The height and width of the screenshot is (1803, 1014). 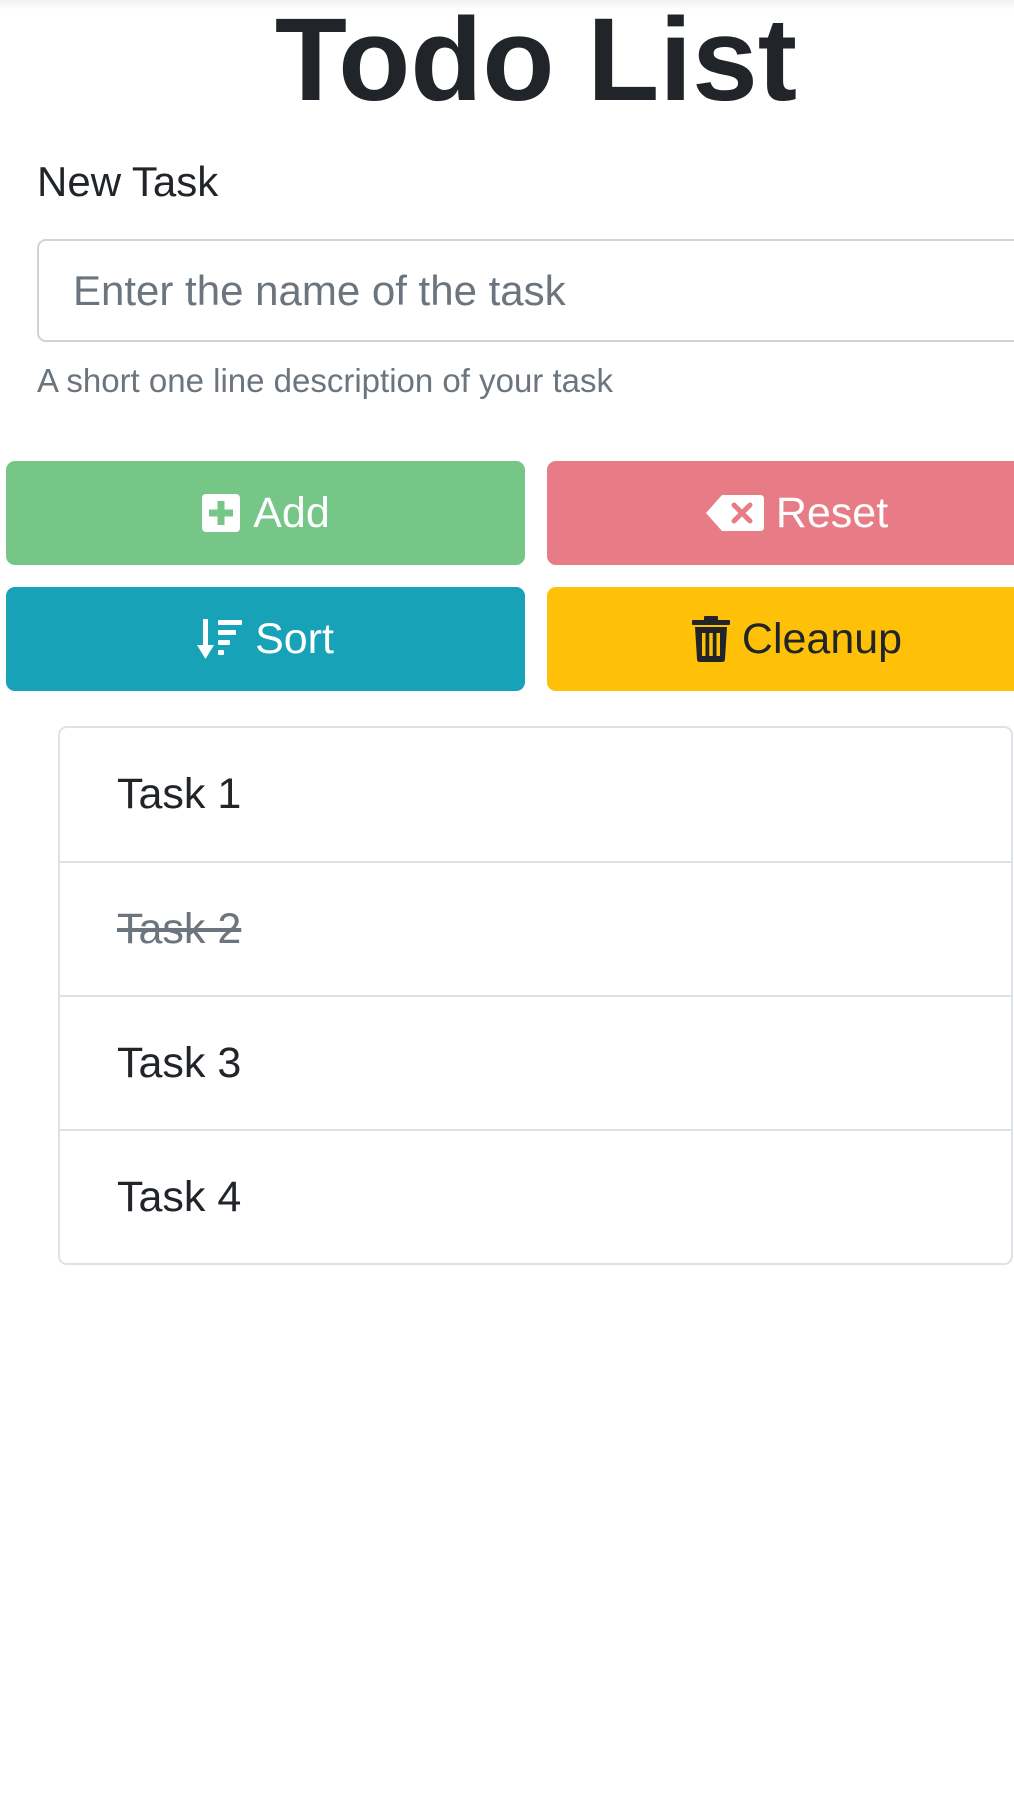 What do you see at coordinates (535, 794) in the screenshot?
I see `task-item: Task 1` at bounding box center [535, 794].